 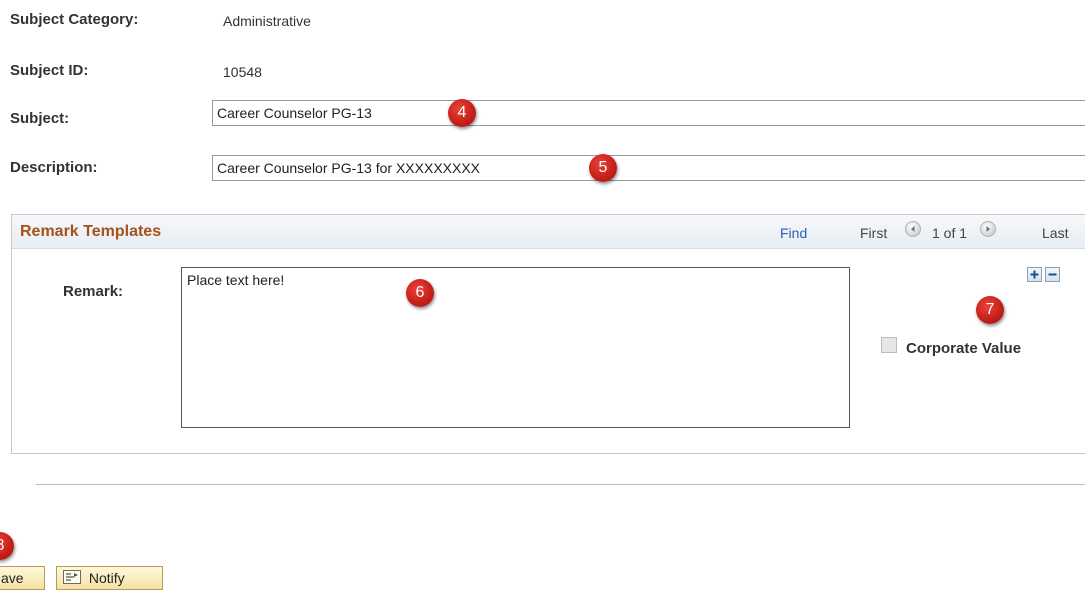 I want to click on description-label: Description:, so click(x=54, y=167).